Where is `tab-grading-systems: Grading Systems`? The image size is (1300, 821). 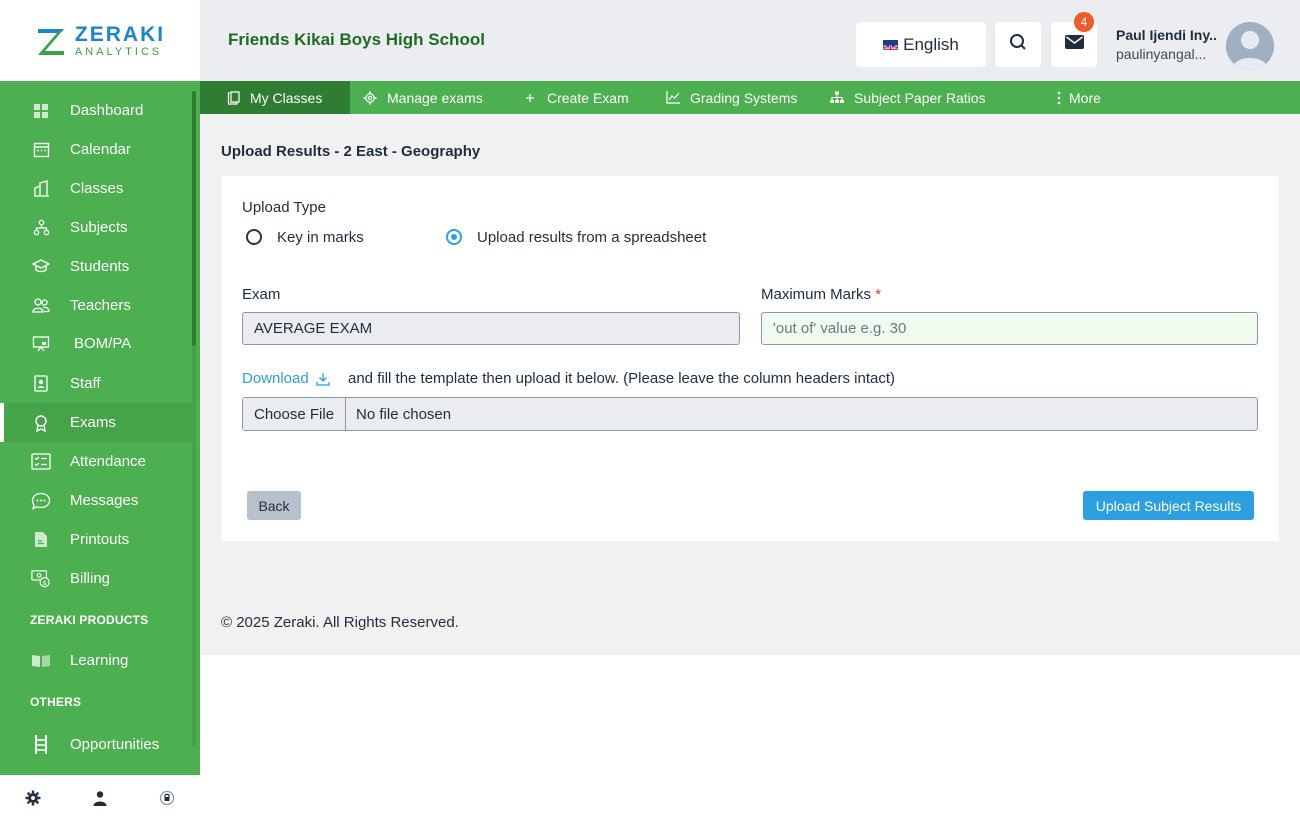
tab-grading-systems: Grading Systems is located at coordinates (731, 97).